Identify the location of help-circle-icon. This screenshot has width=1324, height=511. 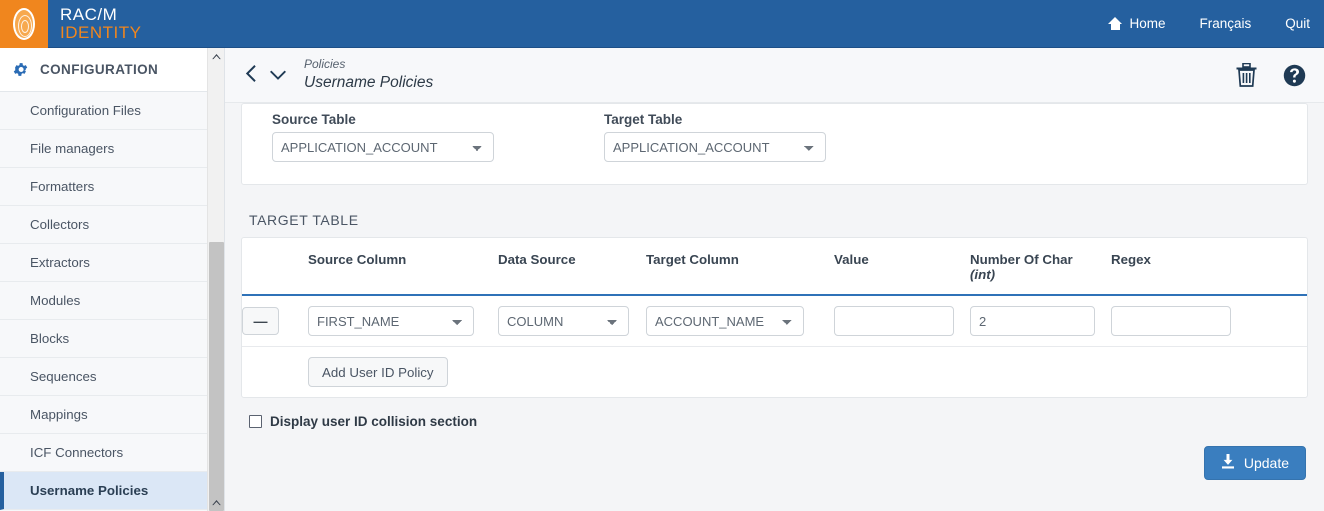
(1294, 75).